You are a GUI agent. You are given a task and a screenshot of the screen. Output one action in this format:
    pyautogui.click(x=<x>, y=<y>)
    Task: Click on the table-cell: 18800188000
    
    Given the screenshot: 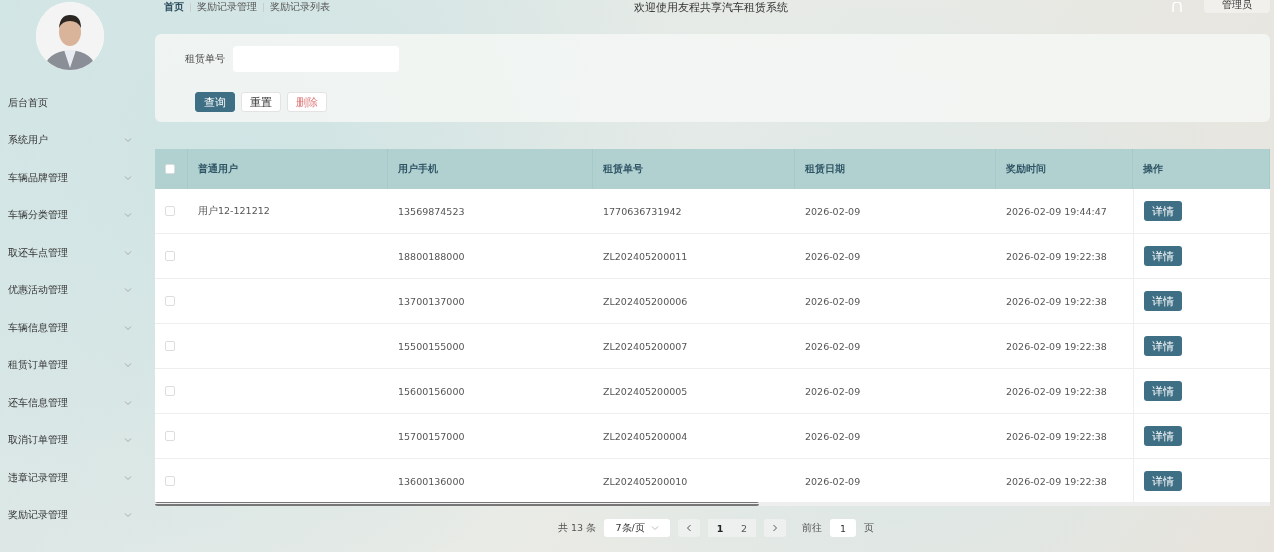 What is the action you would take?
    pyautogui.click(x=431, y=256)
    